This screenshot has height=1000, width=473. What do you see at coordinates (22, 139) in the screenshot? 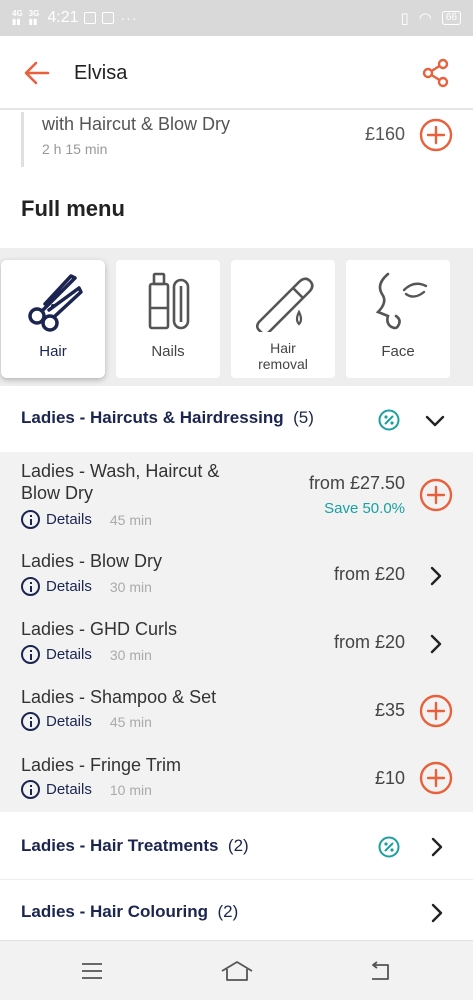
I see `package-indent-bar` at bounding box center [22, 139].